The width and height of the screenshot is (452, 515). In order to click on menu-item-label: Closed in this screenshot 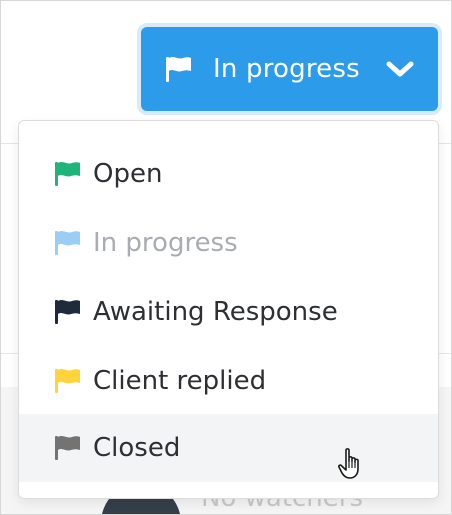, I will do `click(137, 448)`.